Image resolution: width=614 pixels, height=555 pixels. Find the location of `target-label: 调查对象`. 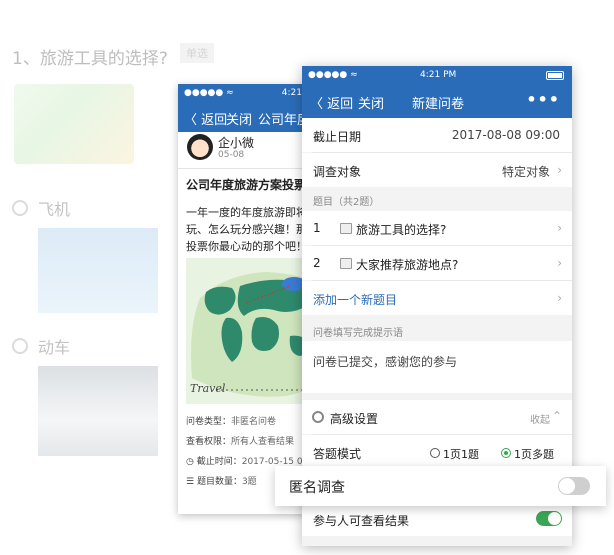

target-label: 调查对象 is located at coordinates (337, 172).